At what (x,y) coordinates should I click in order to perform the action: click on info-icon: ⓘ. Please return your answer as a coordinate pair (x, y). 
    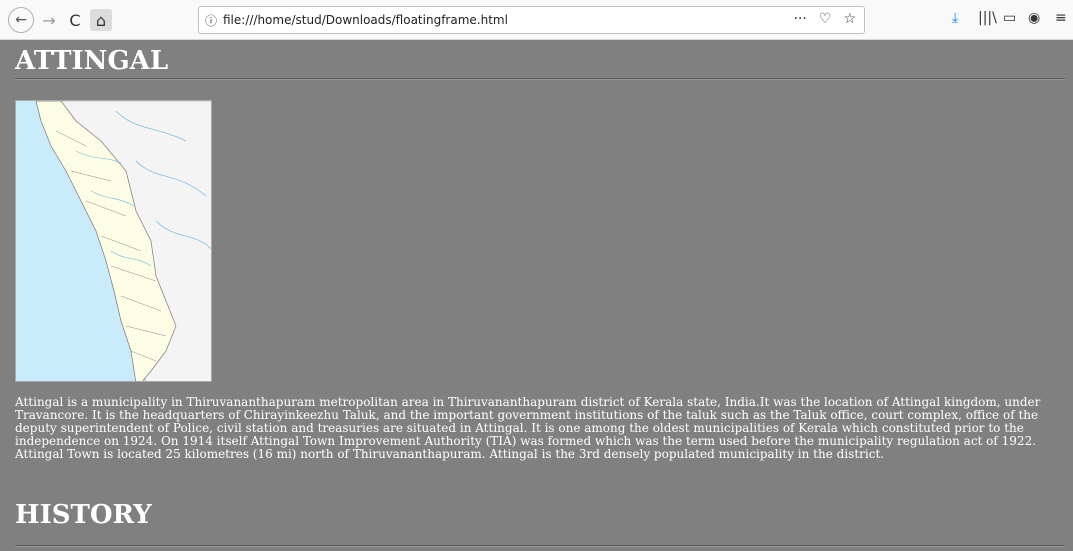
    Looking at the image, I should click on (211, 20).